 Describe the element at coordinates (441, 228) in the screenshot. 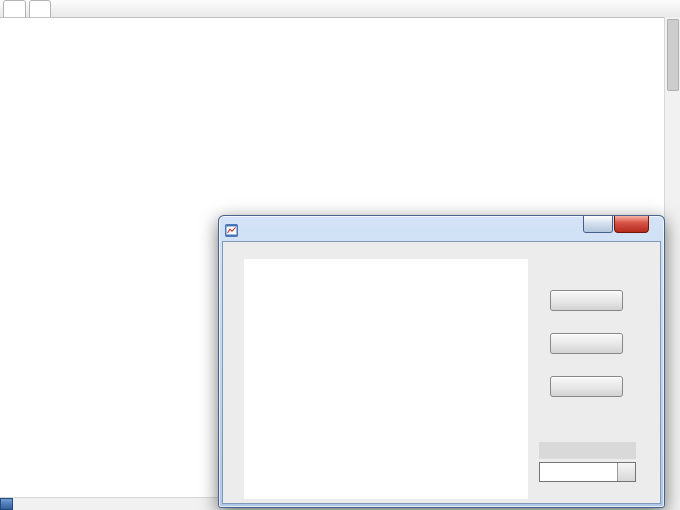

I see `figure-titlebar` at that location.